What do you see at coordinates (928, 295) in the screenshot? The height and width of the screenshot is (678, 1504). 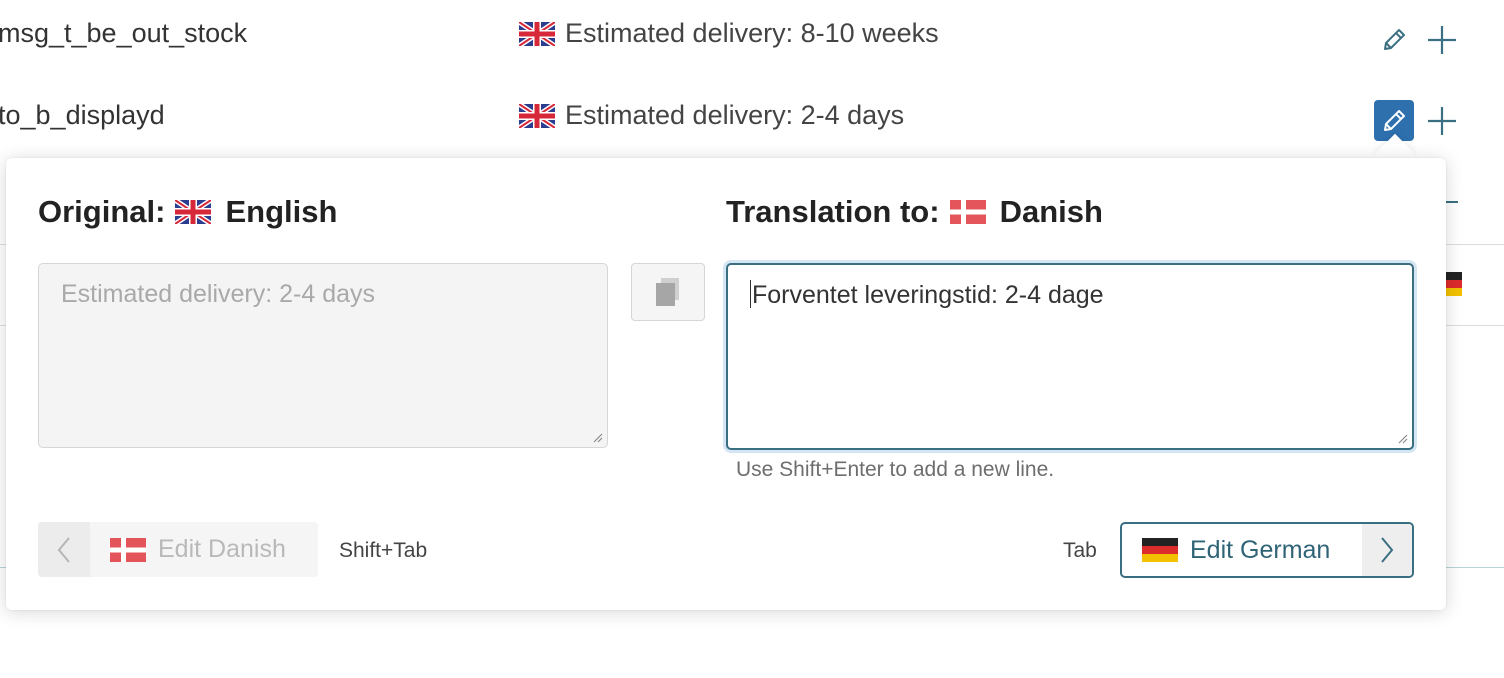 I see `translation-text: Forventet leveringstid: 2-4 dage` at bounding box center [928, 295].